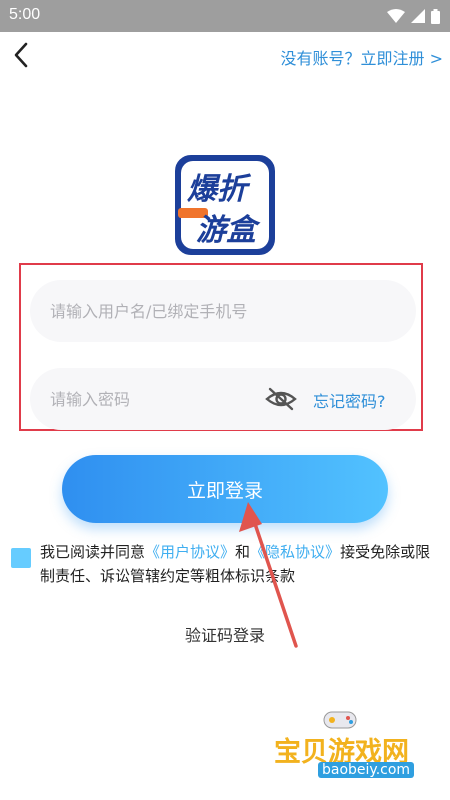  What do you see at coordinates (396, 16) in the screenshot?
I see `wifi-icon` at bounding box center [396, 16].